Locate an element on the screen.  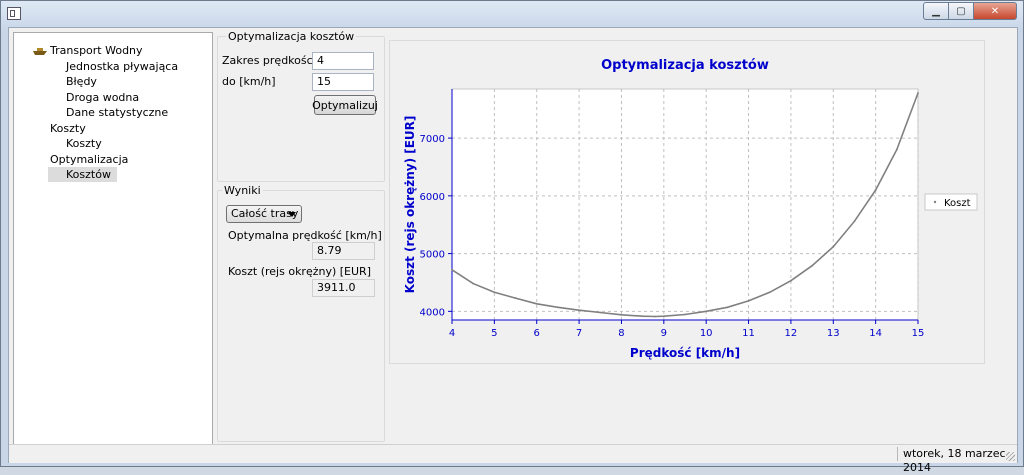
status-separator is located at coordinates (897, 454).